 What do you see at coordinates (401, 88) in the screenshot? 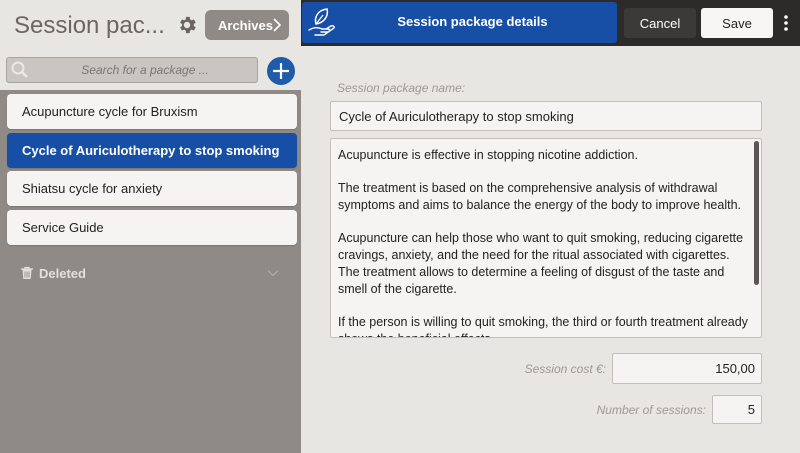
I see `package-name-label: Session package name:` at bounding box center [401, 88].